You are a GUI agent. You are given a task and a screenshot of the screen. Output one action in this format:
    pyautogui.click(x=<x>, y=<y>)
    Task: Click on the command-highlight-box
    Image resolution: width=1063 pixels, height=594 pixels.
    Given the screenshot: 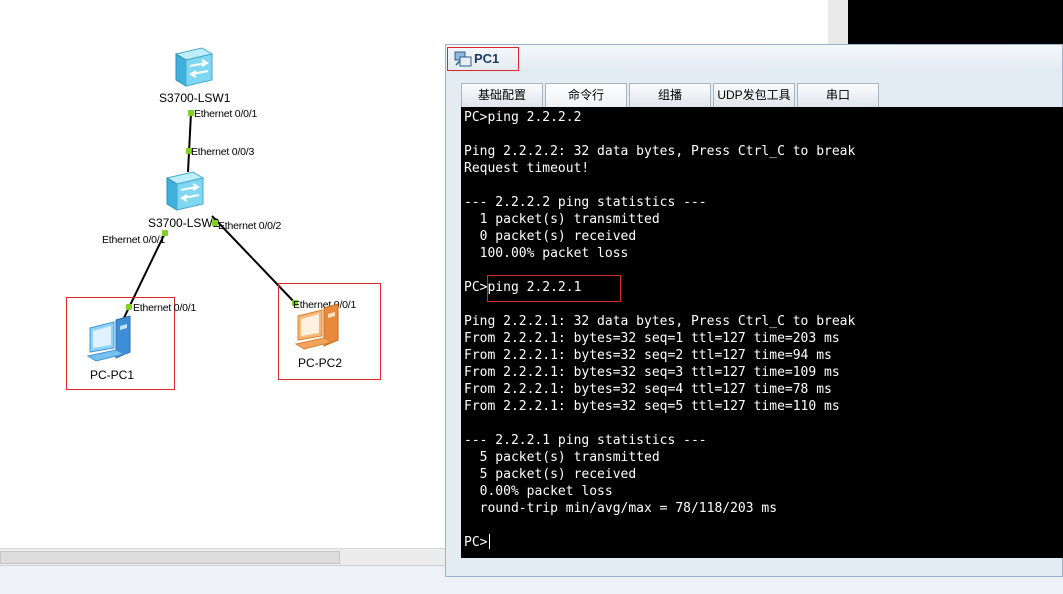 What is the action you would take?
    pyautogui.click(x=554, y=288)
    